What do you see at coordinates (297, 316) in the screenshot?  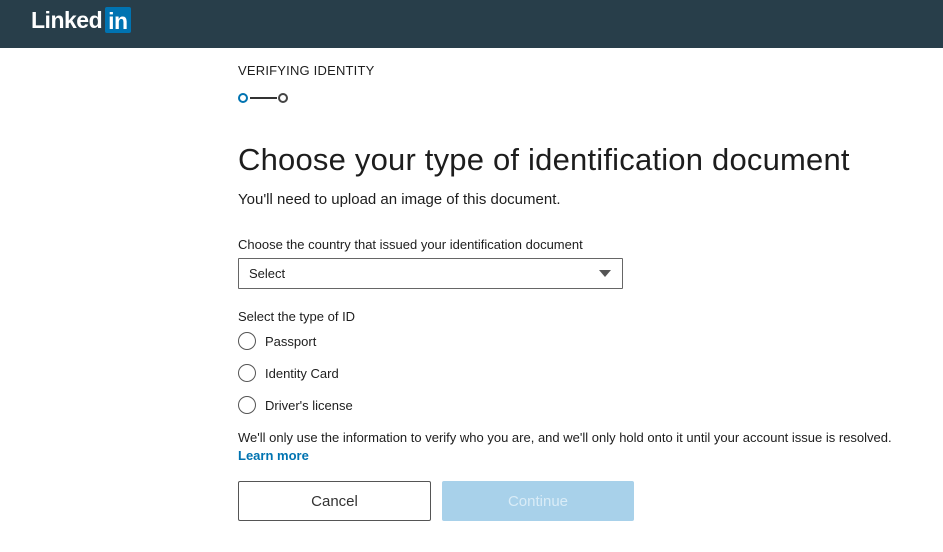 I see `id-type-label: Select the type of ID` at bounding box center [297, 316].